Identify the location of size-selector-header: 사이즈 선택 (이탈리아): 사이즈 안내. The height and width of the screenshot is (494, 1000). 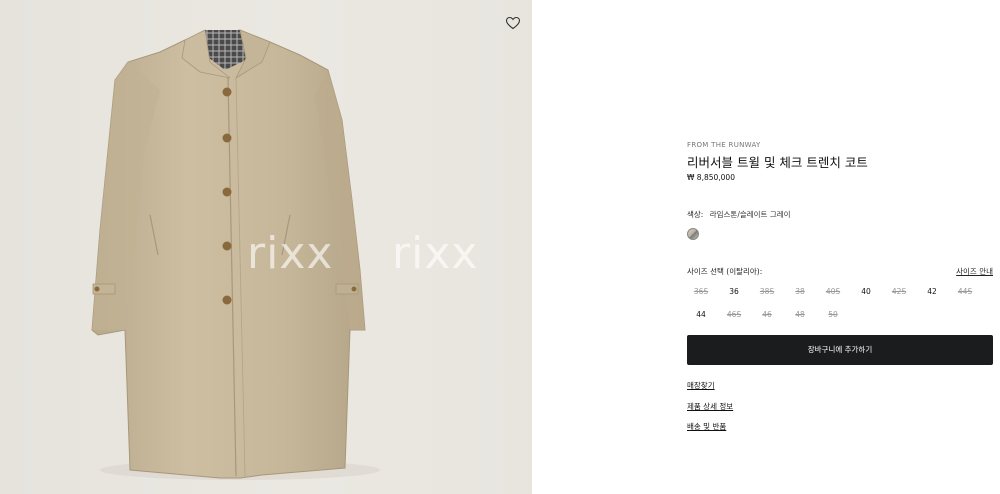
(840, 271).